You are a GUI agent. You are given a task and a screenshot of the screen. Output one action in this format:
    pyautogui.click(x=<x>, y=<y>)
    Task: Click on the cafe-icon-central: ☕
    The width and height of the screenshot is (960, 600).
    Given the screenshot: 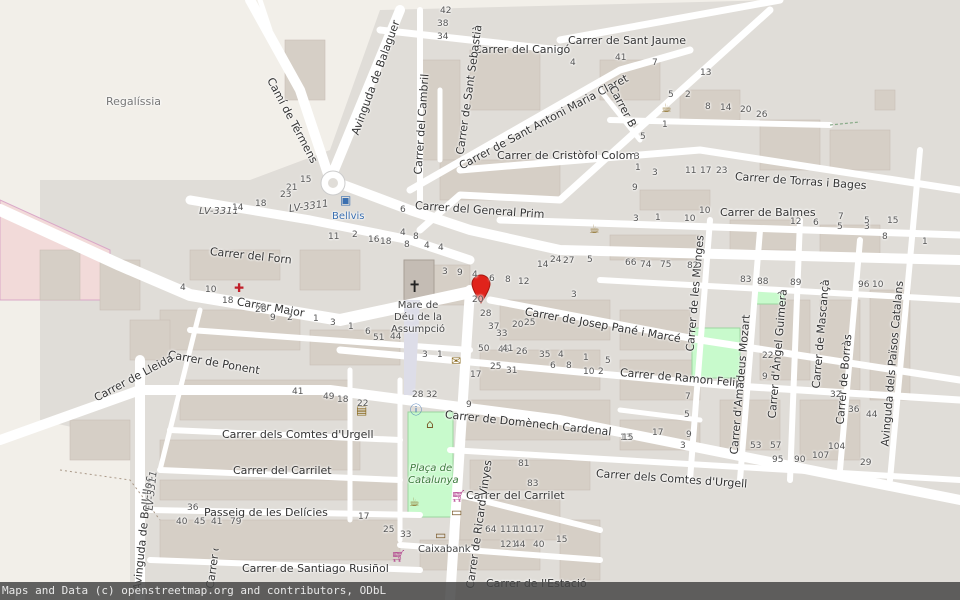 What is the action you would take?
    pyautogui.click(x=594, y=229)
    